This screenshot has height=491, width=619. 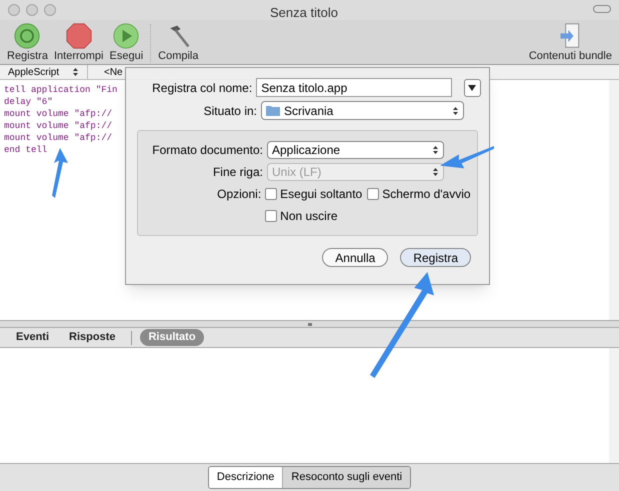 I want to click on result-tab: Risposte, so click(x=92, y=337).